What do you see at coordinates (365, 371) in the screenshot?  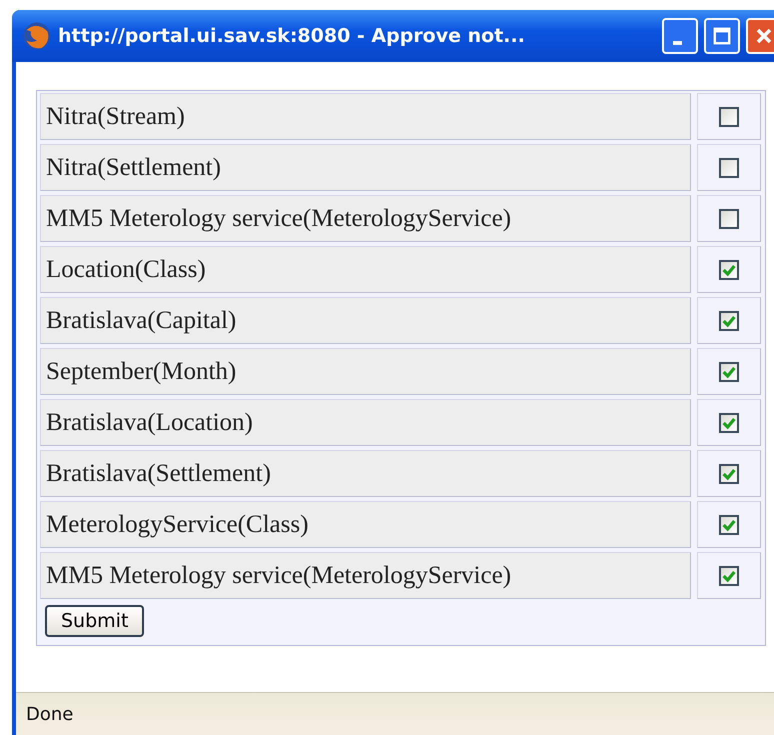 I see `item-label: September(Month)` at bounding box center [365, 371].